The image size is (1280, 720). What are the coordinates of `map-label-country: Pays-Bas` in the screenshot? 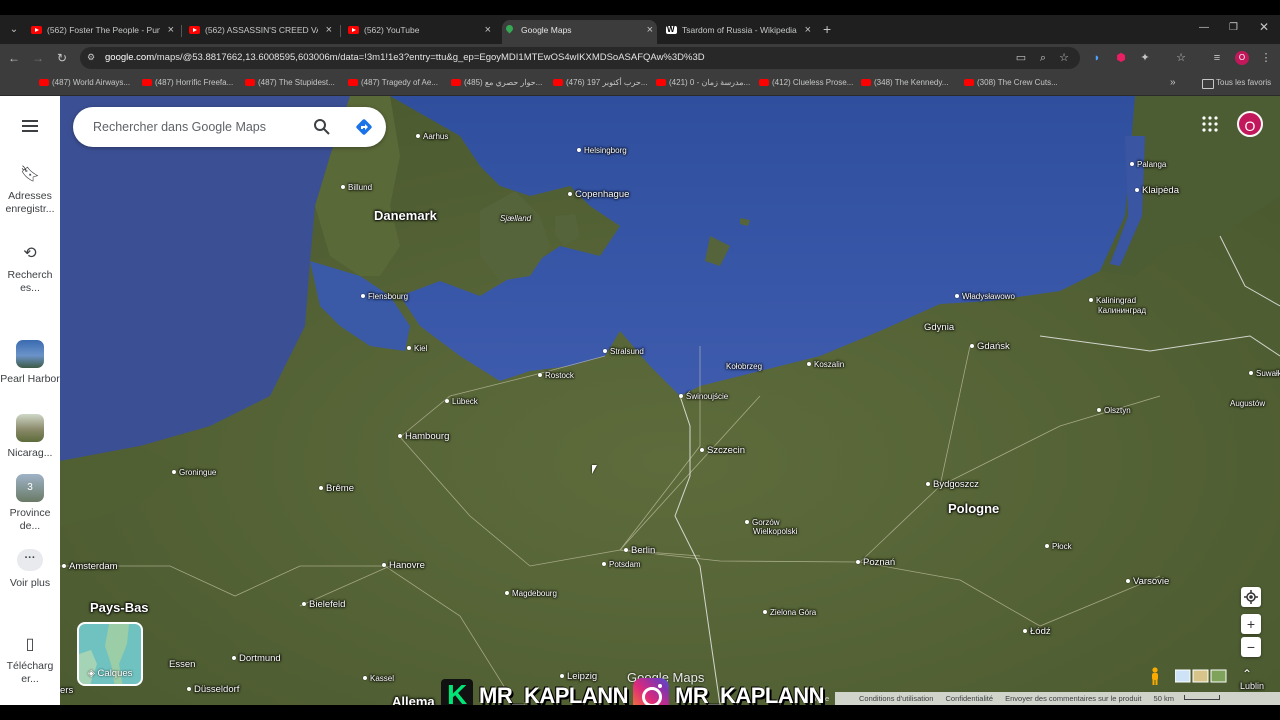 It's located at (119, 607).